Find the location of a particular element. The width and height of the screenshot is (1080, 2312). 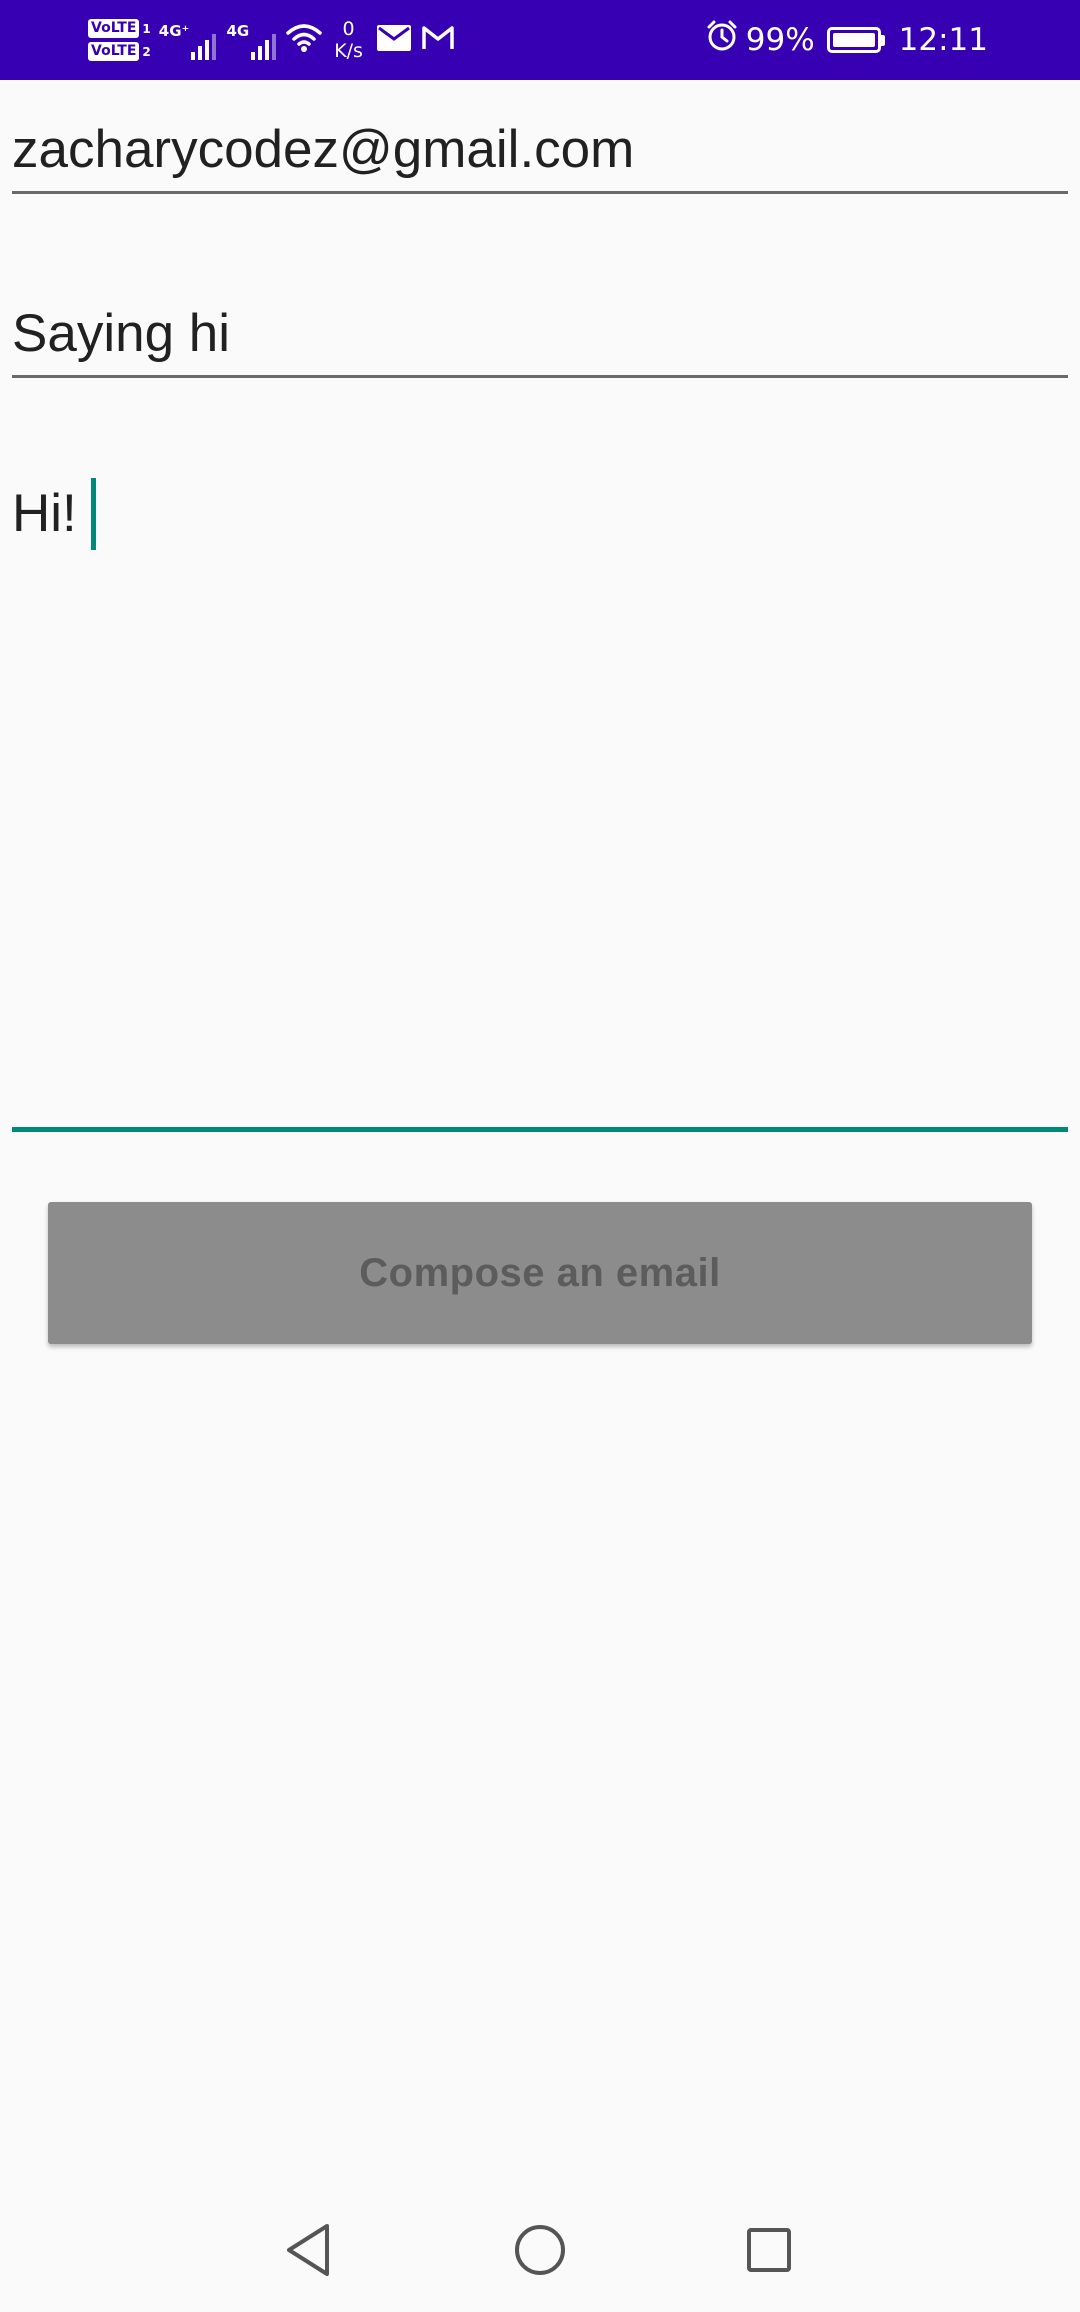

email-field: zacharycodez@gmail.com is located at coordinates (540, 156).